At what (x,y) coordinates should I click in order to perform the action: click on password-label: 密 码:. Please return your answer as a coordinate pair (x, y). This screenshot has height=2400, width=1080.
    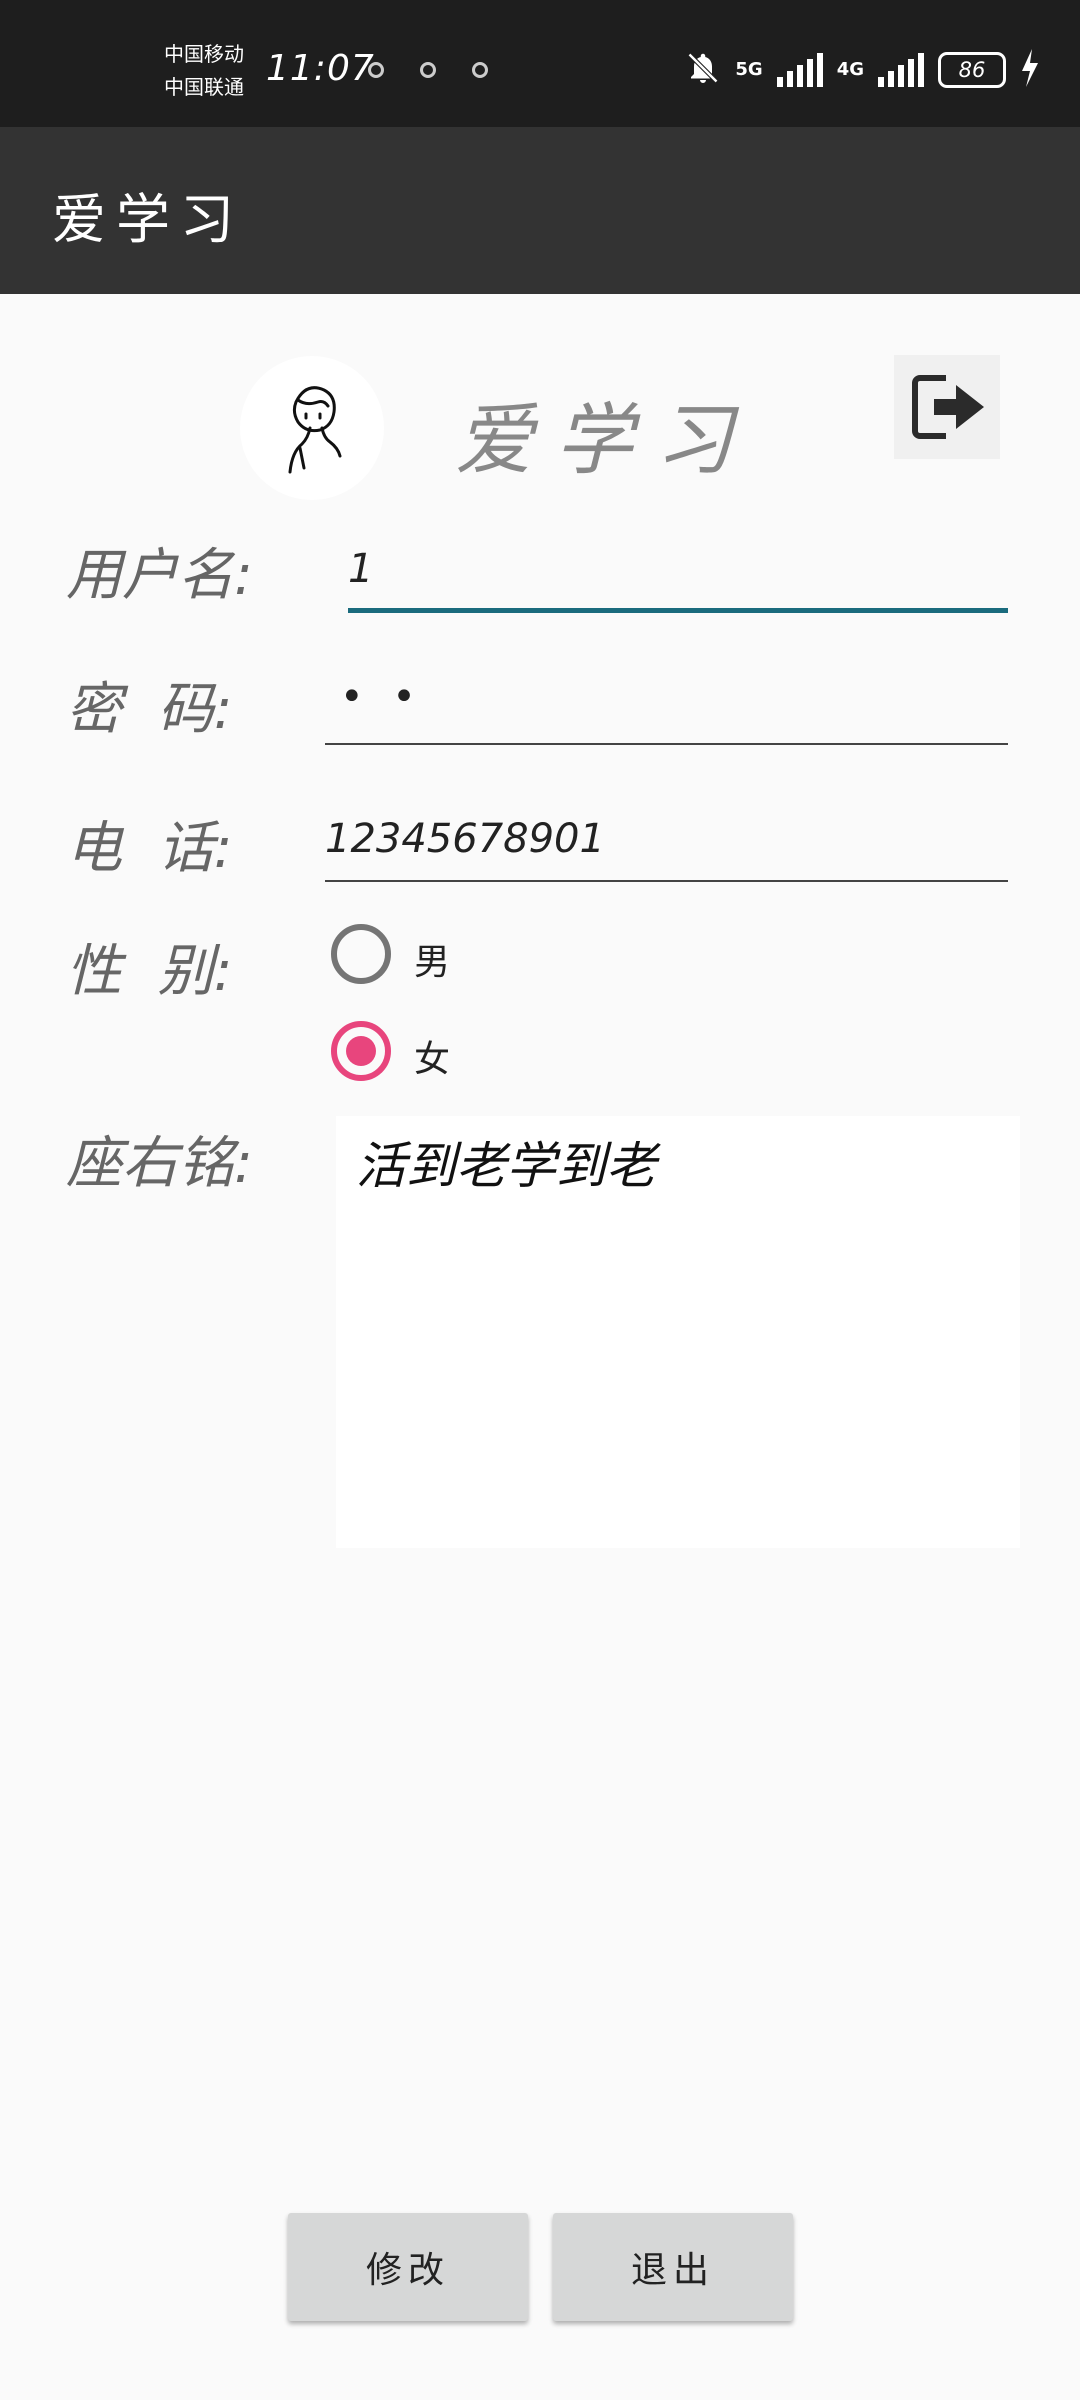
    Looking at the image, I should click on (149, 709).